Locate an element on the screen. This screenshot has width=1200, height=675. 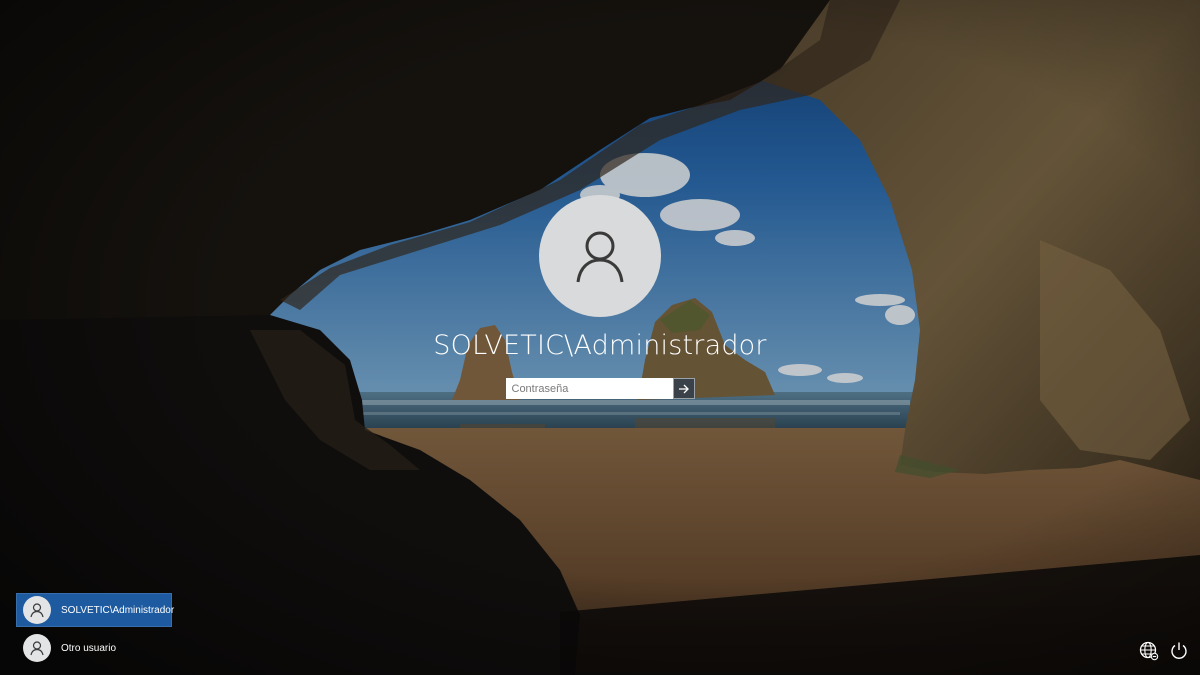
network-button is located at coordinates (1149, 651).